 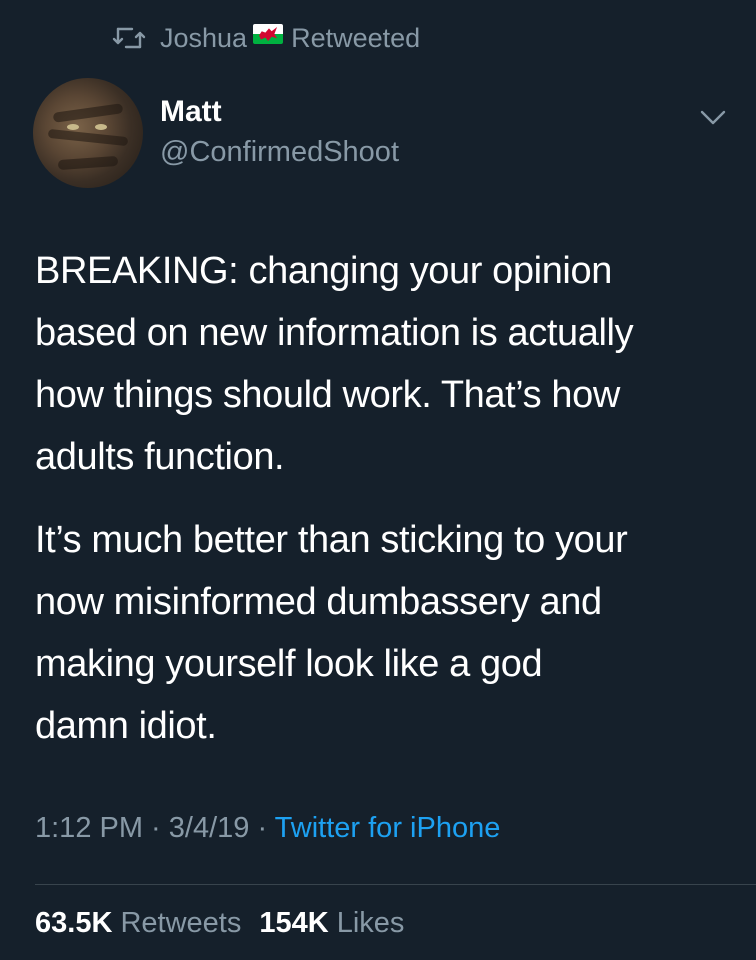 I want to click on divider, so click(x=395, y=884).